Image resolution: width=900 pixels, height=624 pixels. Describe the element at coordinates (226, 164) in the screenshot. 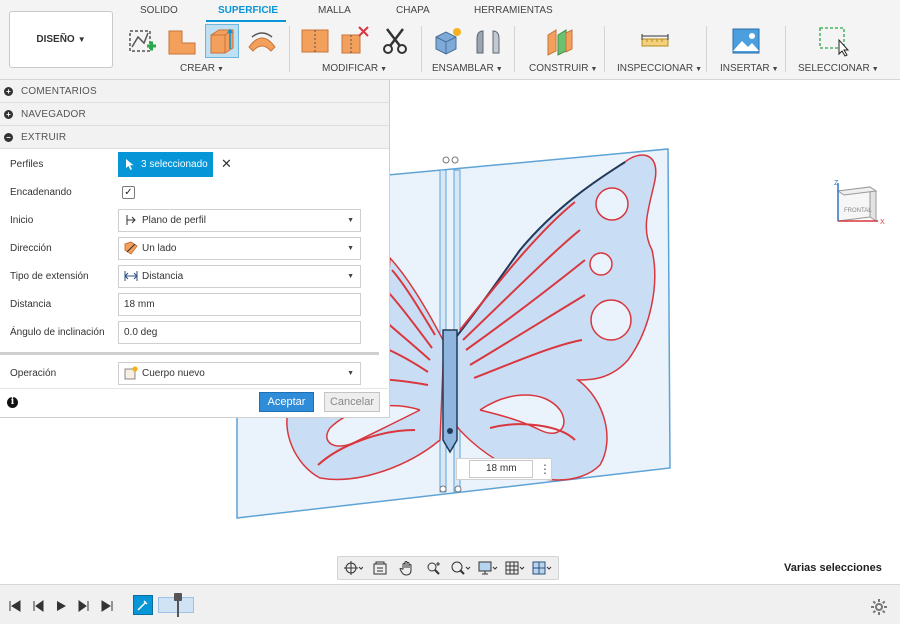

I see `clear-selection-icon: ✕` at that location.